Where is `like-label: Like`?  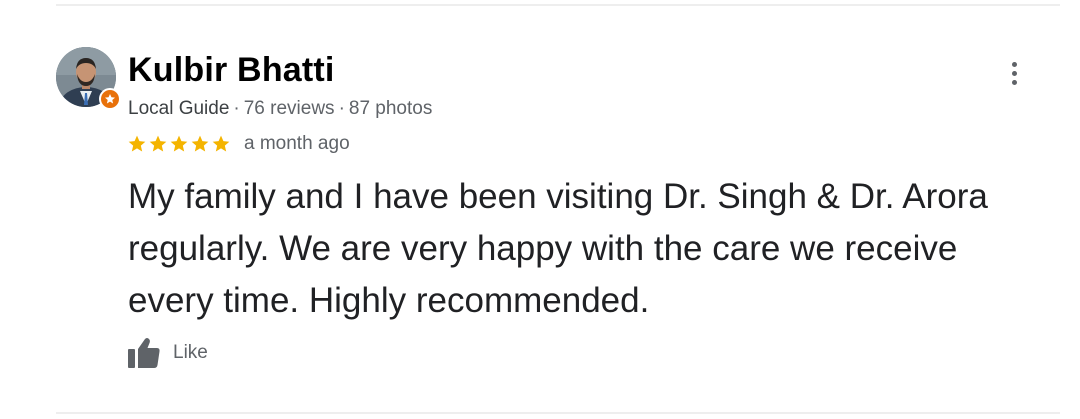
like-label: Like is located at coordinates (190, 352).